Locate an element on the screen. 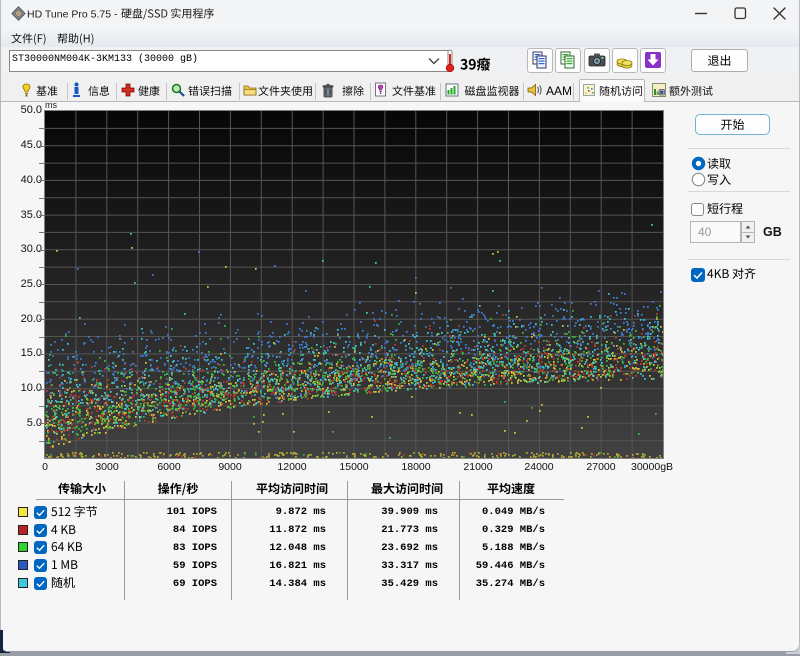  svg-text: HD Tune Pro 5.75 - is located at coordinates (72, 15).